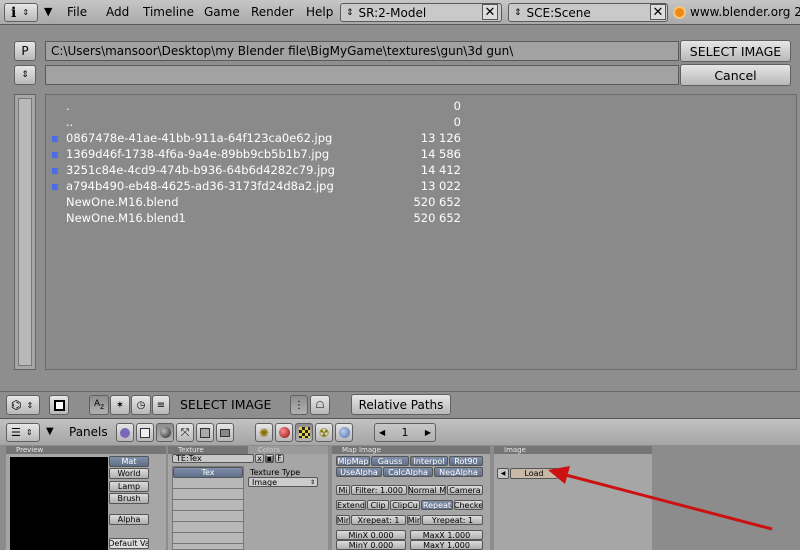 Image resolution: width=800 pixels, height=550 pixels. I want to click on sort-alpha-button: Az, so click(99, 405).